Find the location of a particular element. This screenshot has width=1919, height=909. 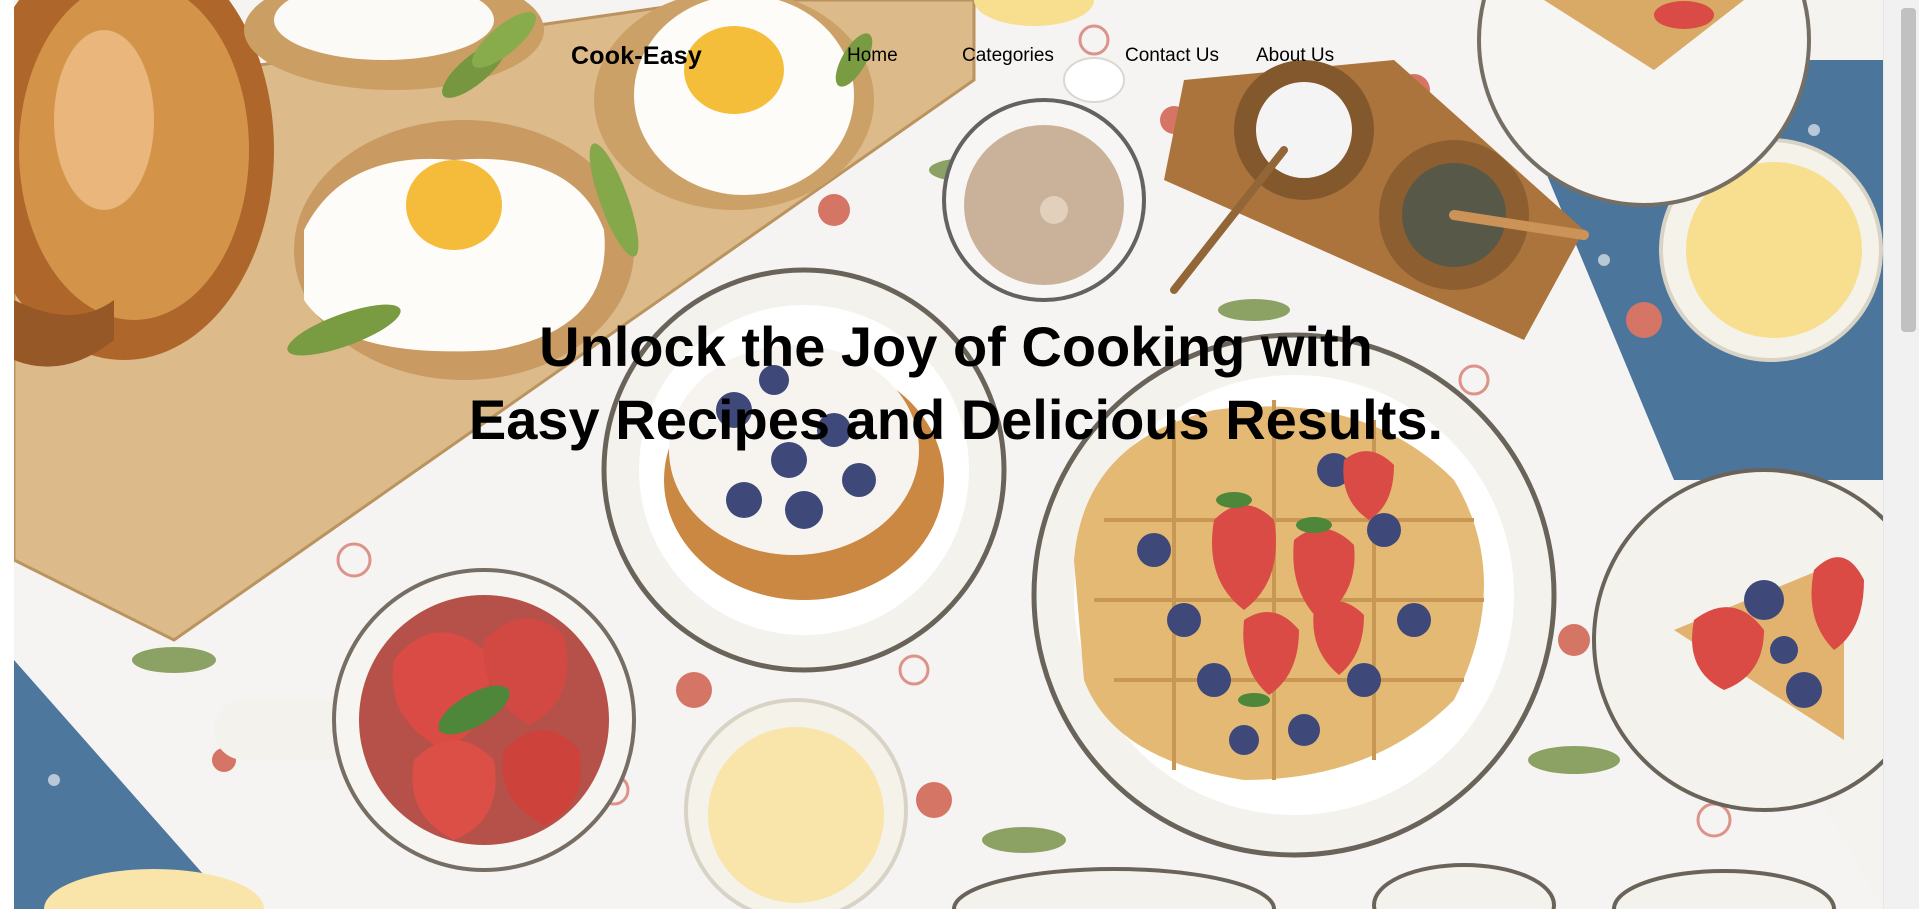

vertical-scrollbar is located at coordinates (1901, 454).